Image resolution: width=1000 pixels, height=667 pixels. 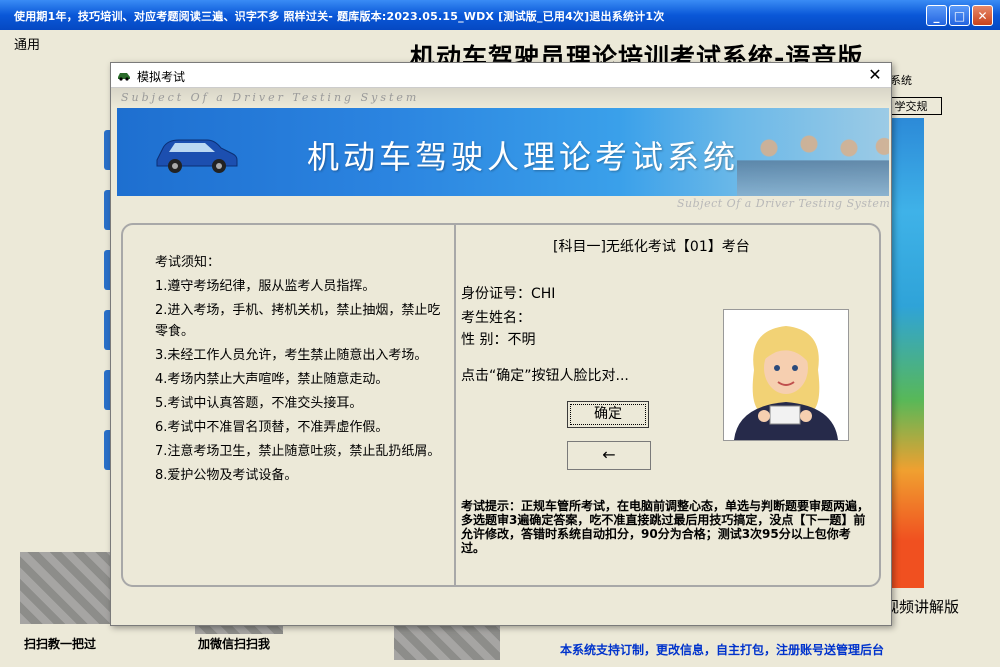 What do you see at coordinates (298, 321) in the screenshot?
I see `notice-line: 2.进入考场，手机、拷机关机，禁止抽烟，禁止吃零食。` at bounding box center [298, 321].